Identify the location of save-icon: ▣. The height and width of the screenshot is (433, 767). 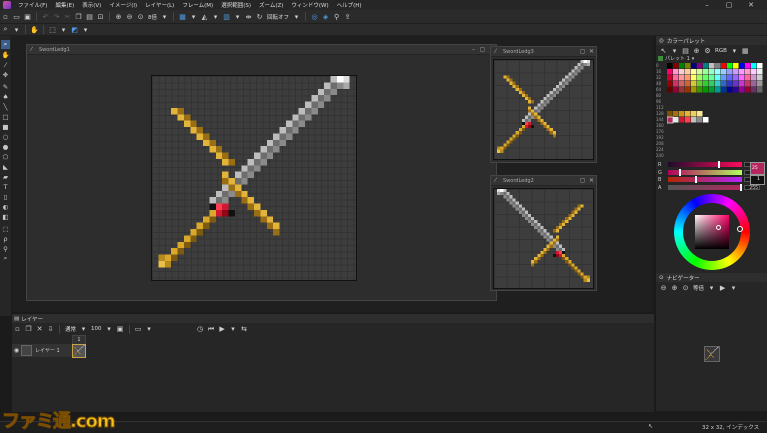
(27, 16).